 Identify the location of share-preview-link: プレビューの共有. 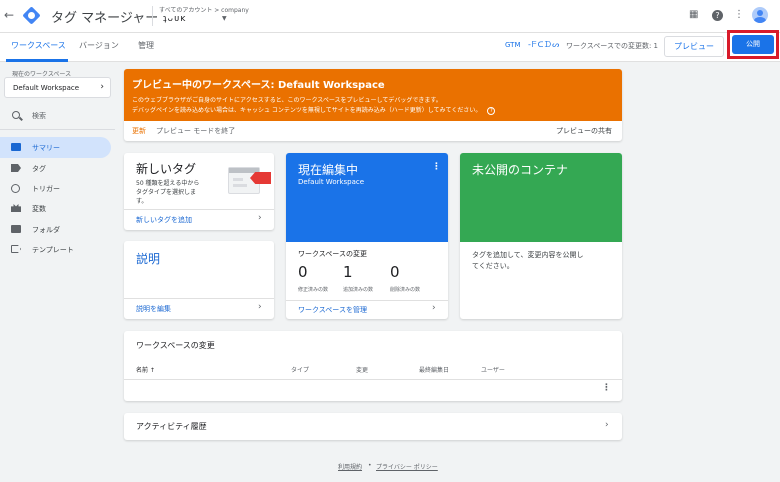
(584, 131).